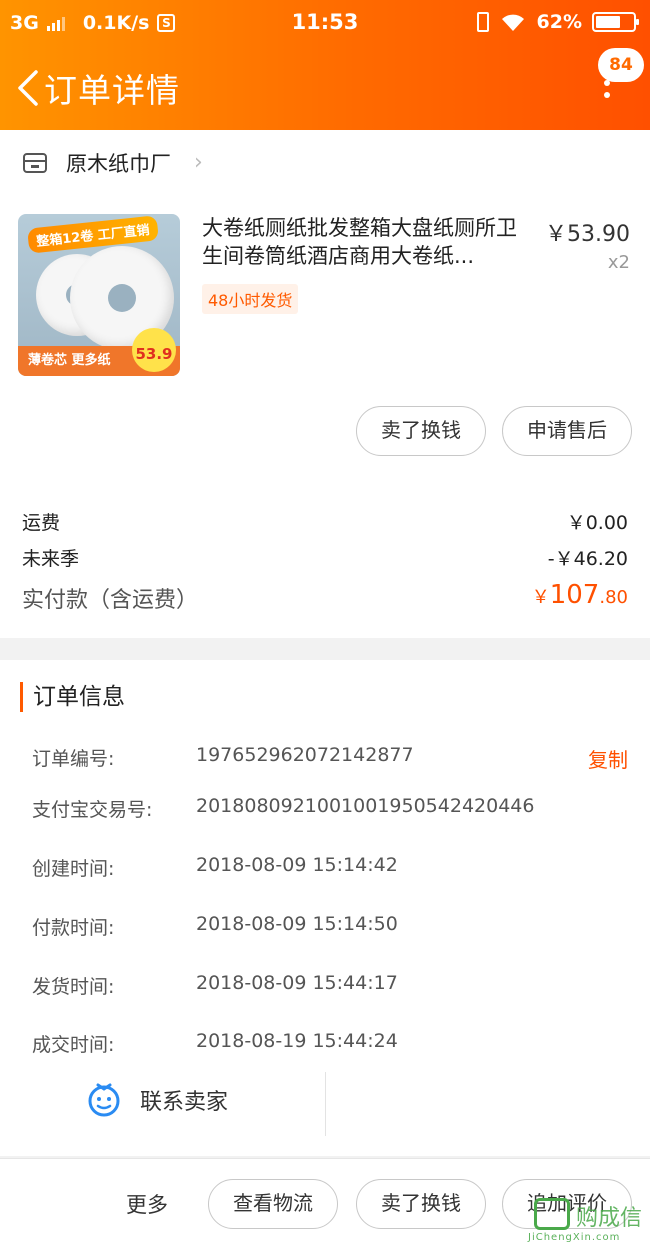 The width and height of the screenshot is (650, 1248). What do you see at coordinates (147, 1204) in the screenshot?
I see `more-actions-button: 更多` at bounding box center [147, 1204].